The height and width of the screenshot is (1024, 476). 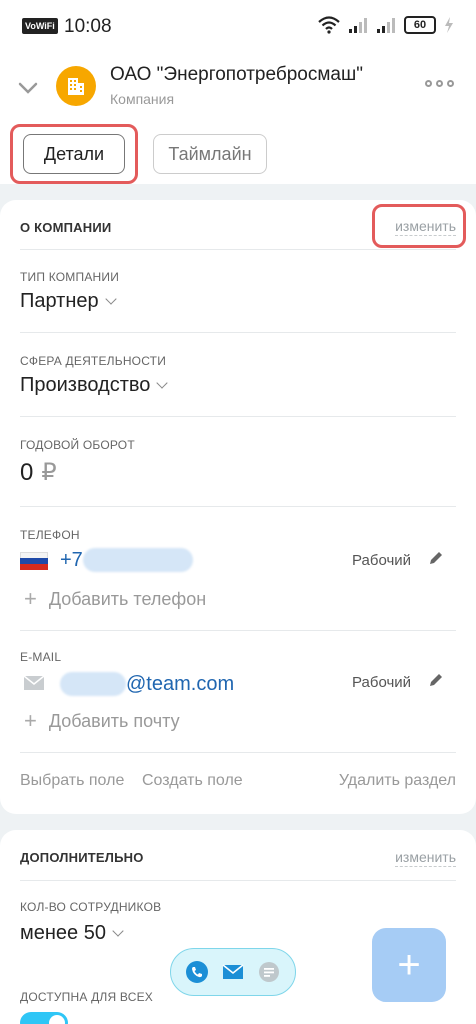 What do you see at coordinates (439, 83) in the screenshot?
I see `more-menu-icon` at bounding box center [439, 83].